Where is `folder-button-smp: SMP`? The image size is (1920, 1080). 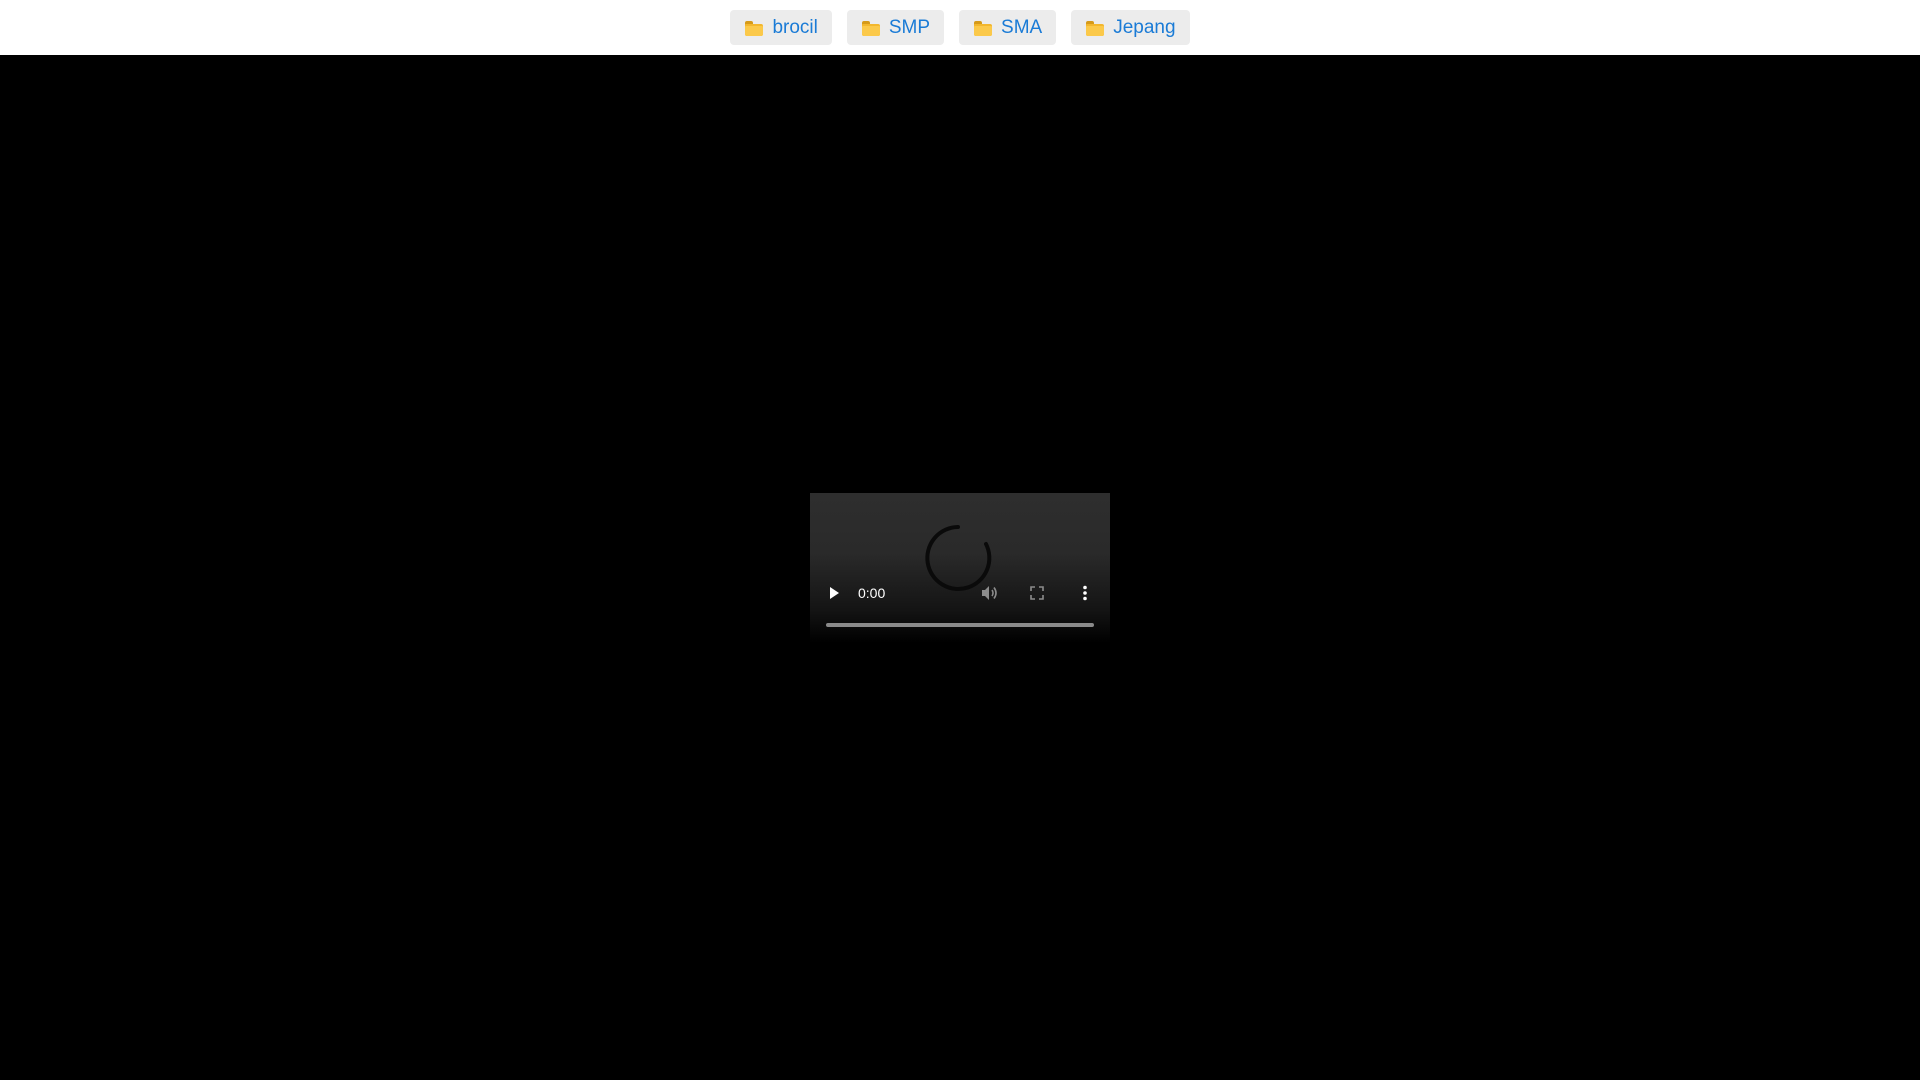
folder-button-smp: SMP is located at coordinates (895, 27).